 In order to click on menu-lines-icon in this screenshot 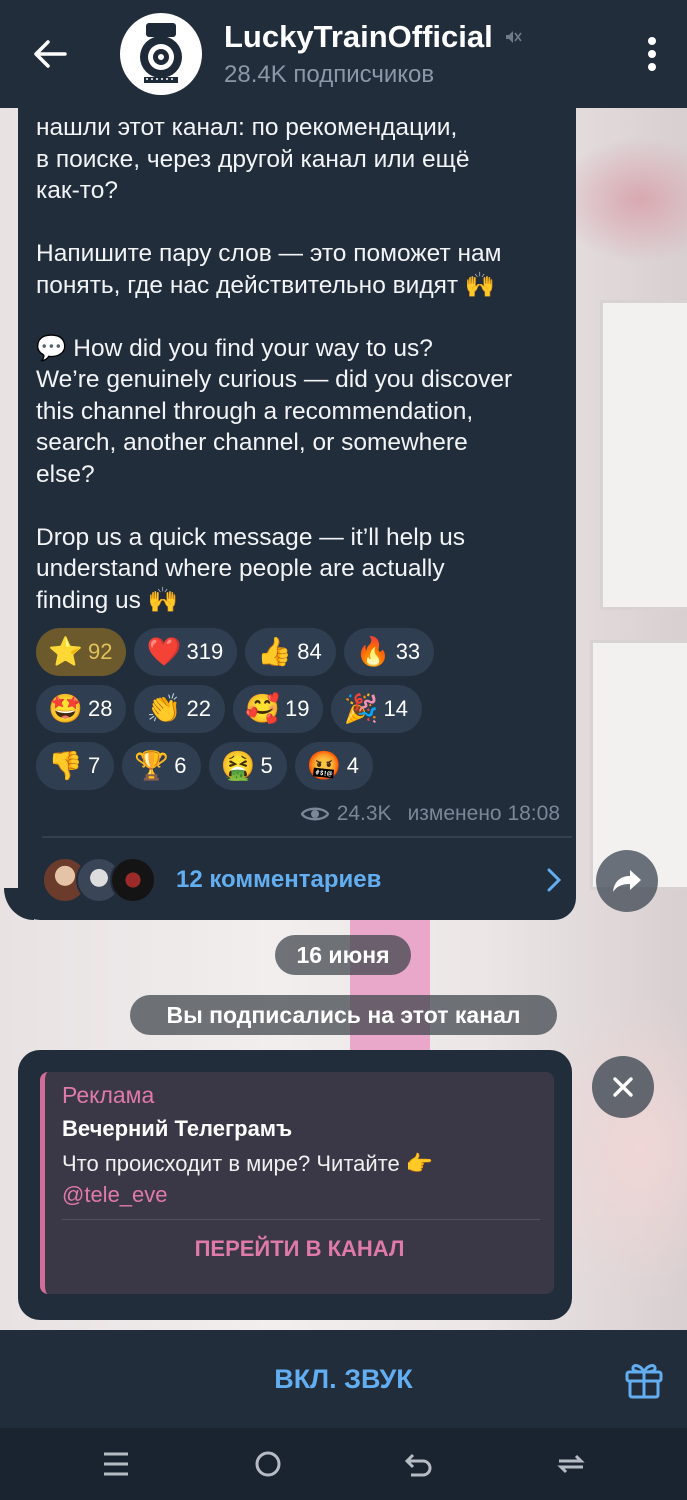, I will do `click(115, 1464)`.